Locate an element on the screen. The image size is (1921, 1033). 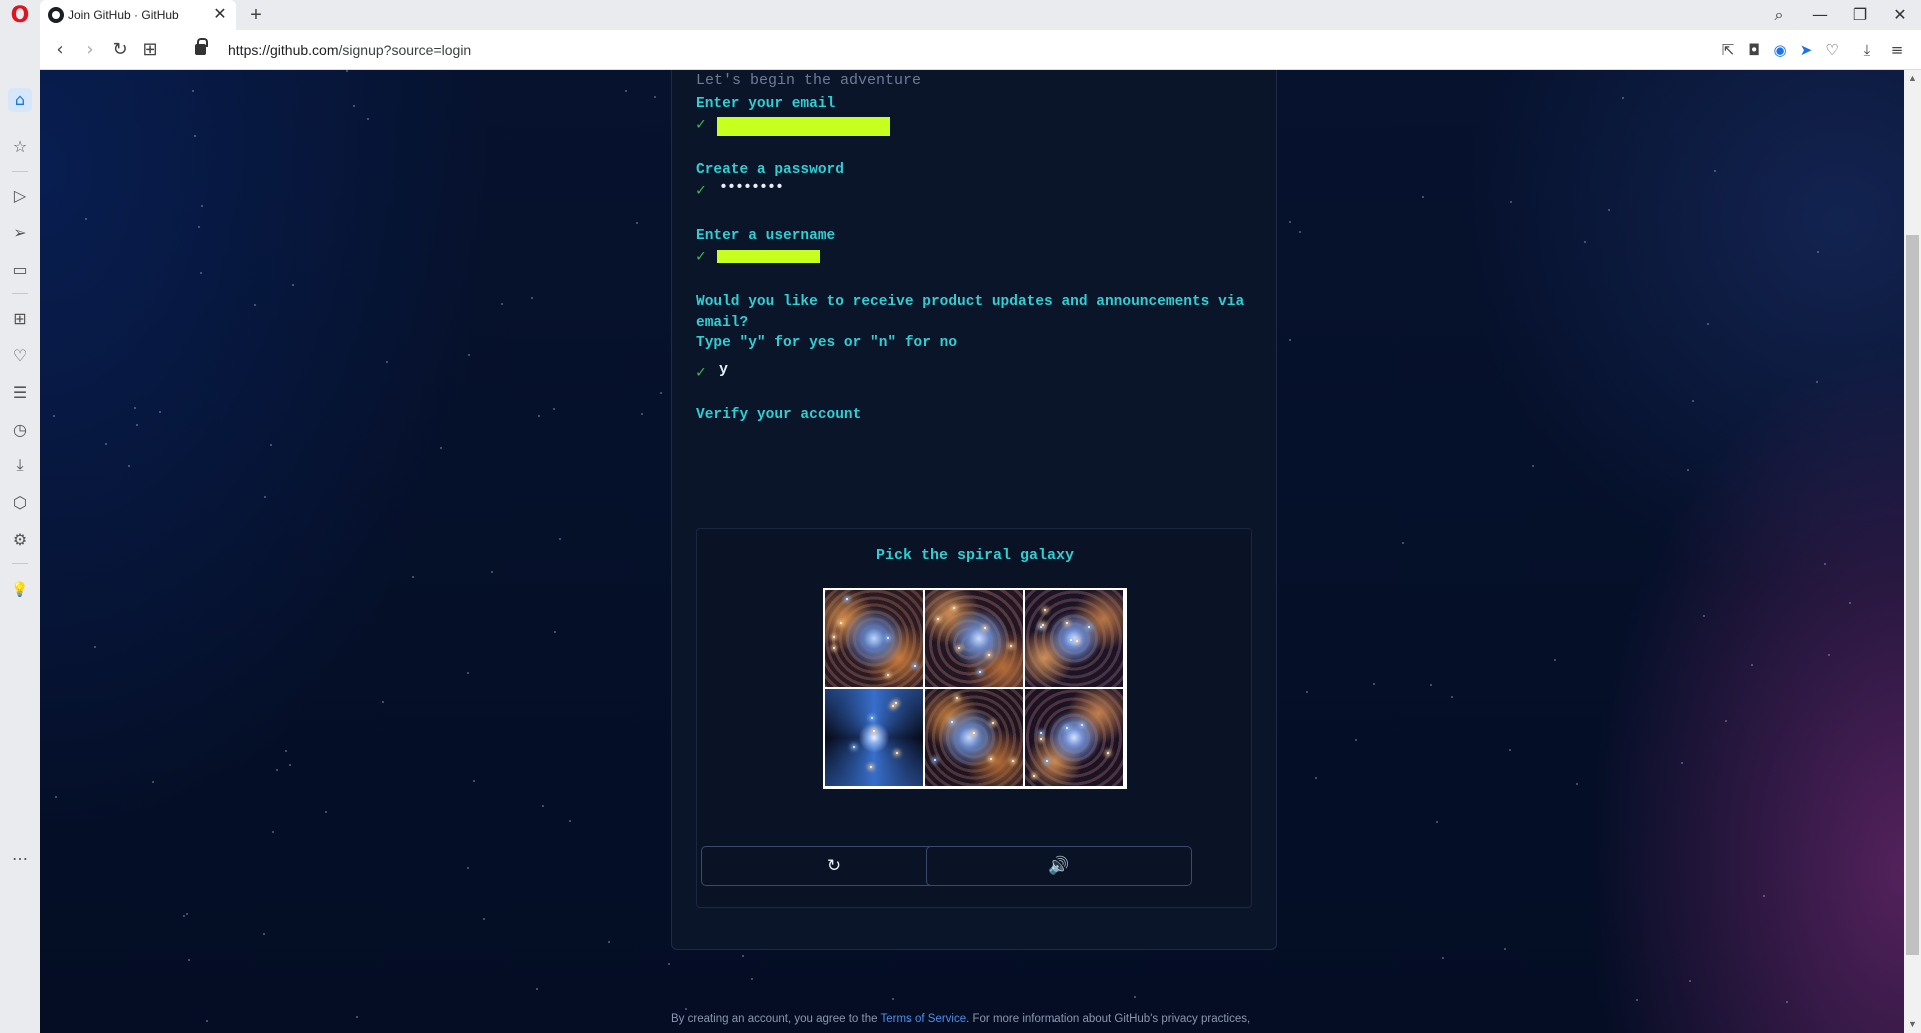
password-check-icon: ✓ is located at coordinates (701, 191).